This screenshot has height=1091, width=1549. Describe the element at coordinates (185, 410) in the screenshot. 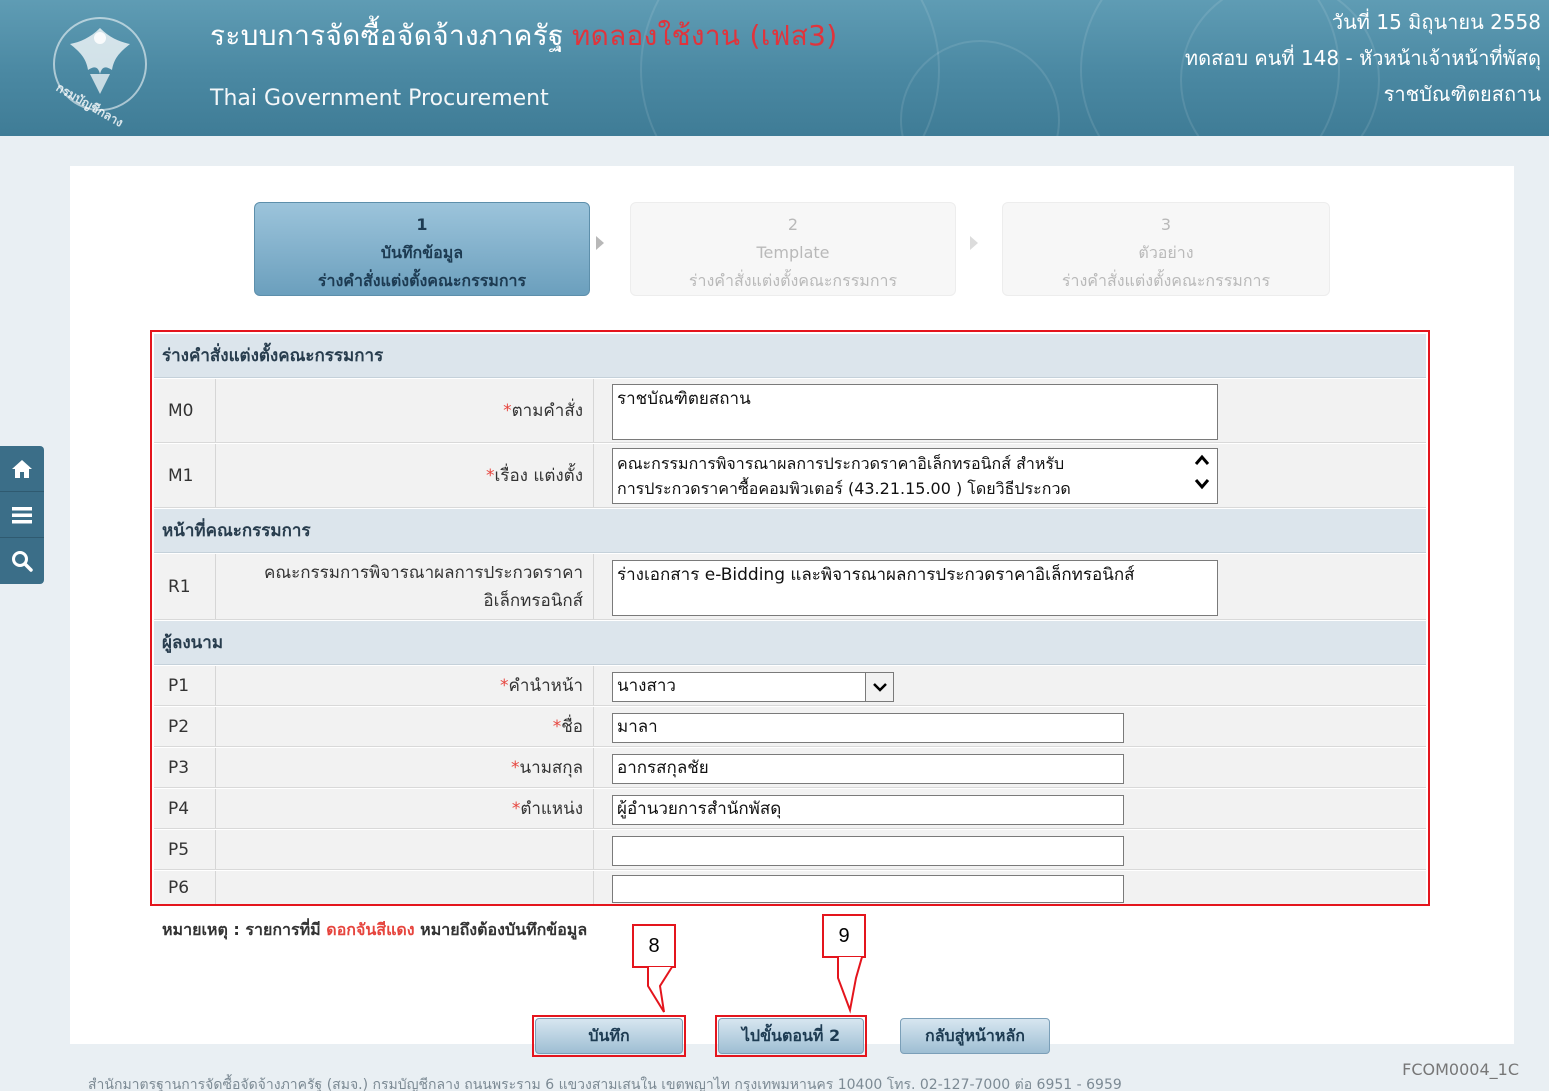

I see `field-code: M0` at that location.